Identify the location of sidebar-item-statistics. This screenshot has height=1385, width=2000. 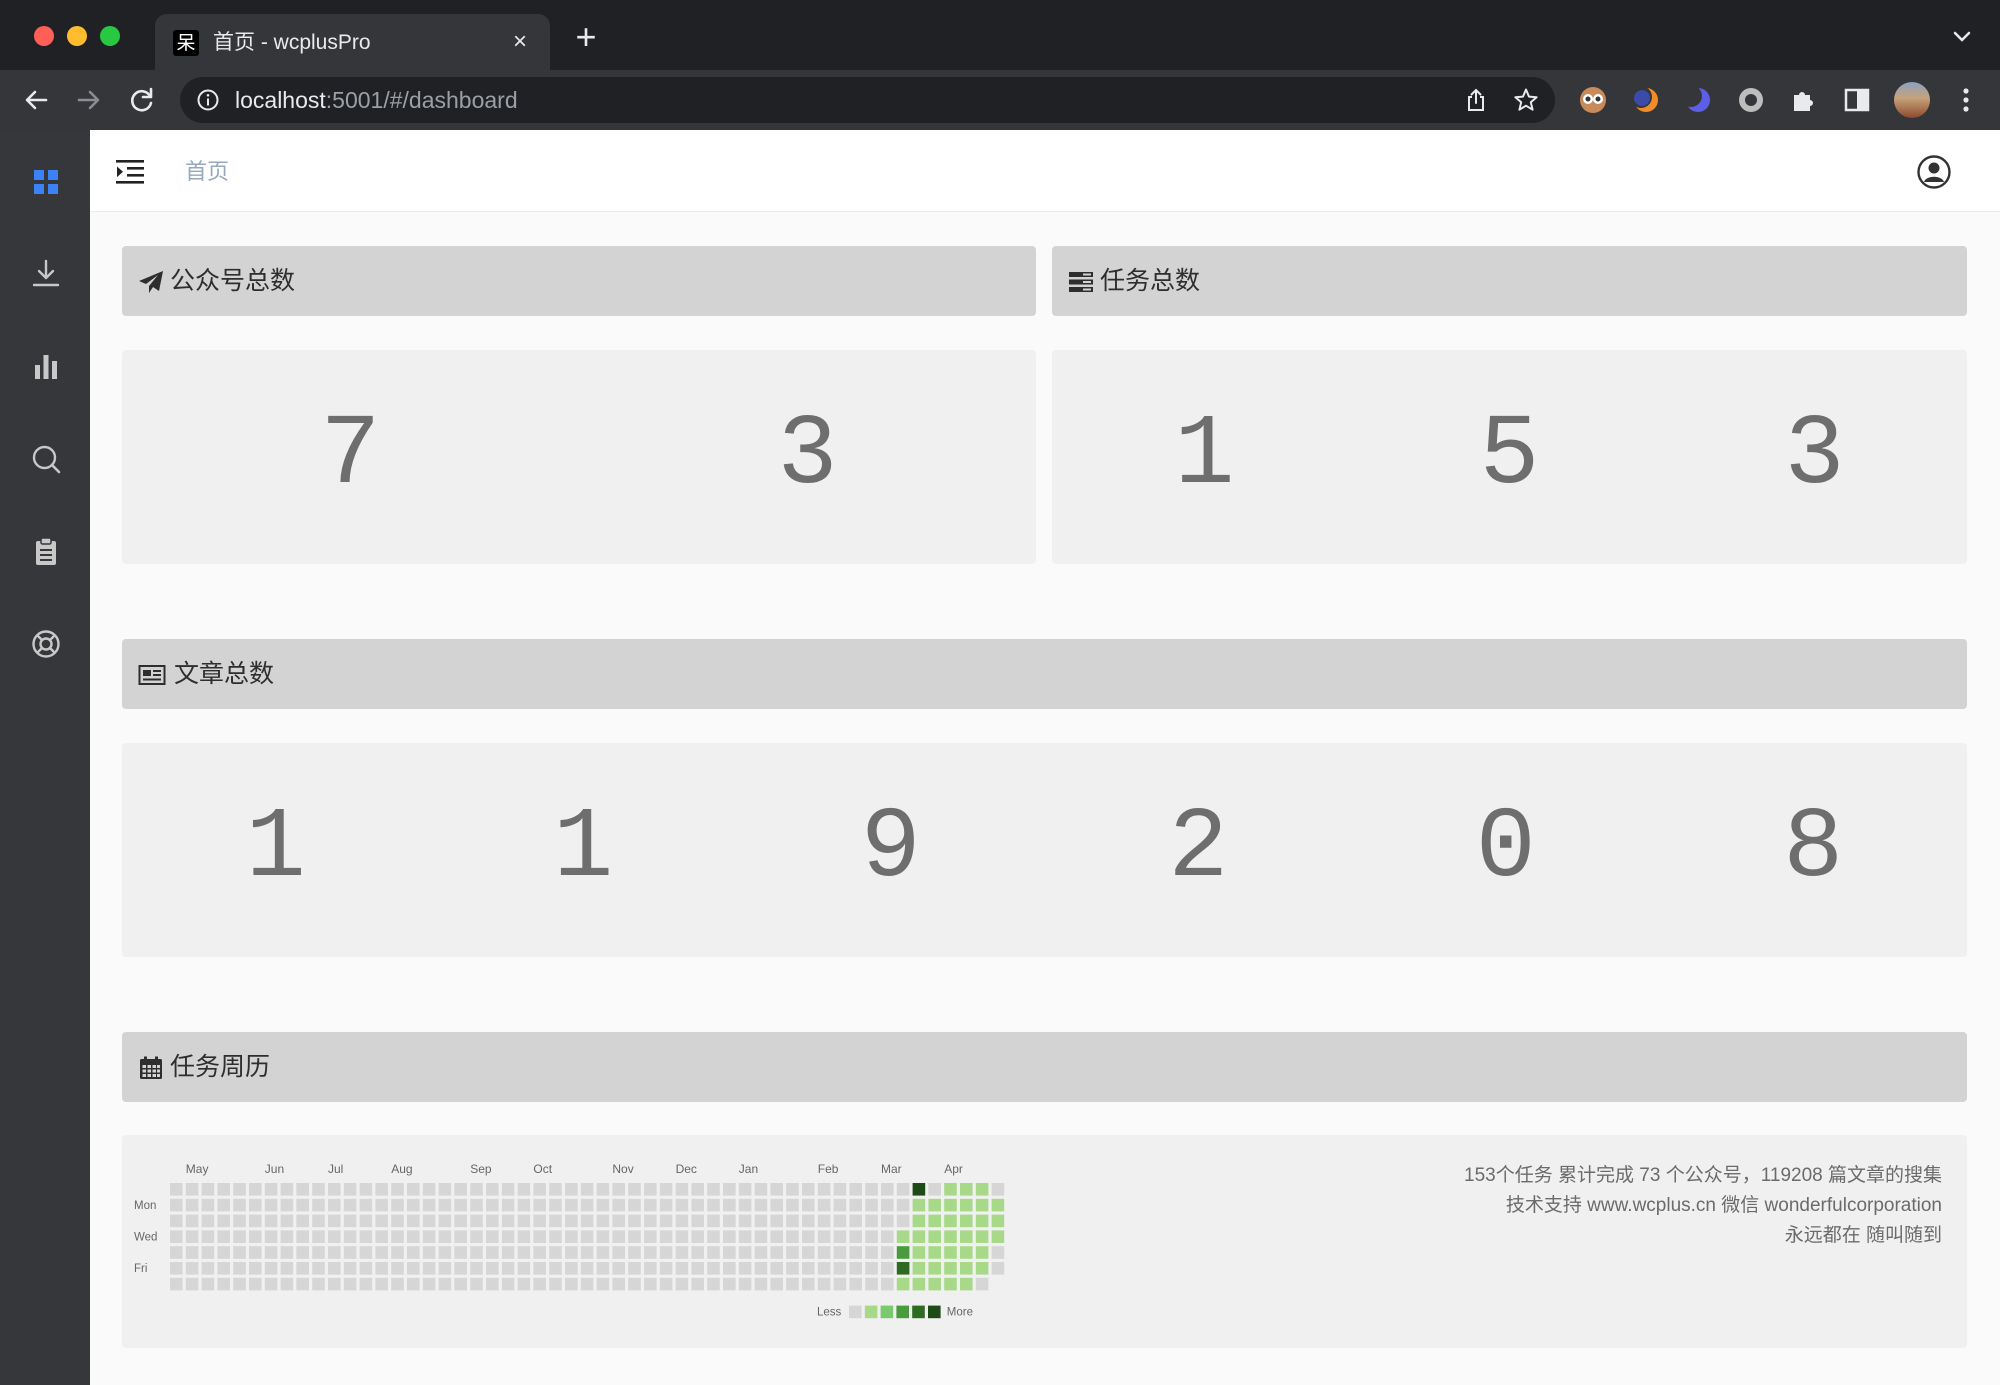
(46, 367).